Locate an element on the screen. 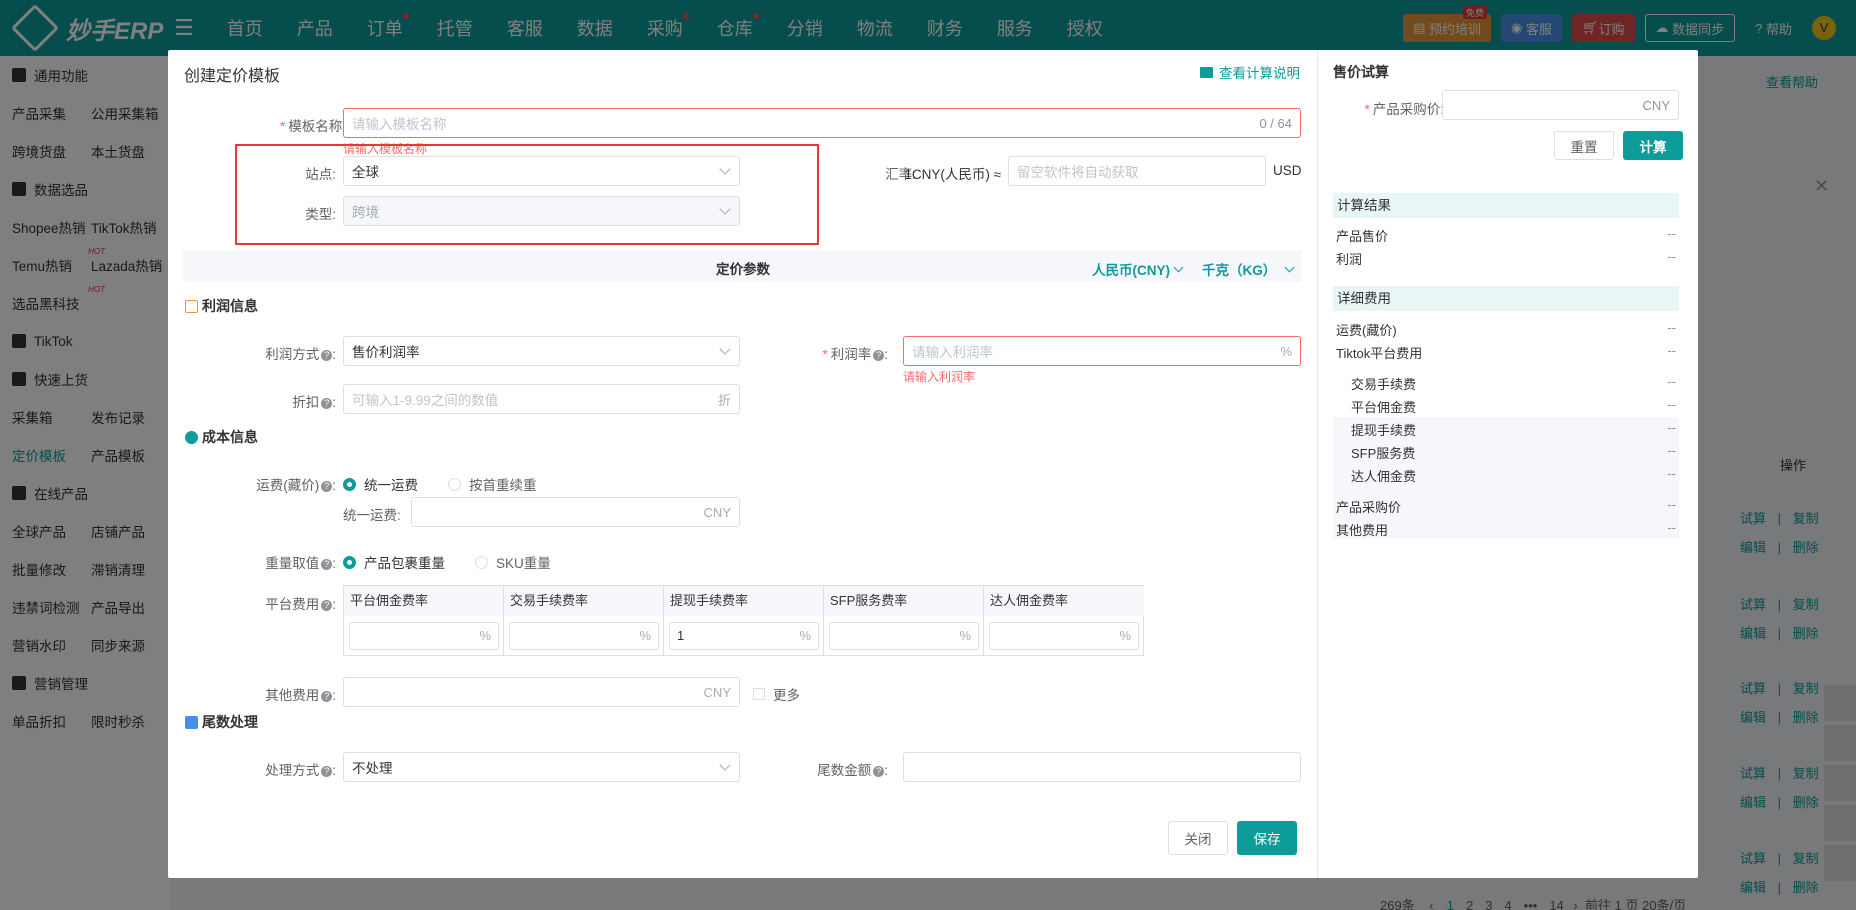 The height and width of the screenshot is (910, 1856). unit-select: 千克（KG） is located at coordinates (1248, 269).